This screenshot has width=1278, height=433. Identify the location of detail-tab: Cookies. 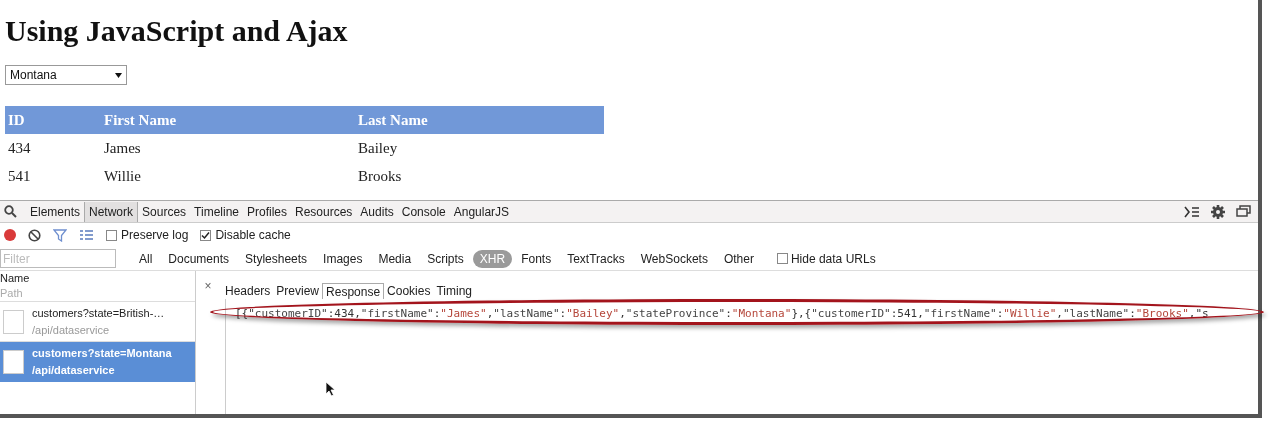
(409, 291).